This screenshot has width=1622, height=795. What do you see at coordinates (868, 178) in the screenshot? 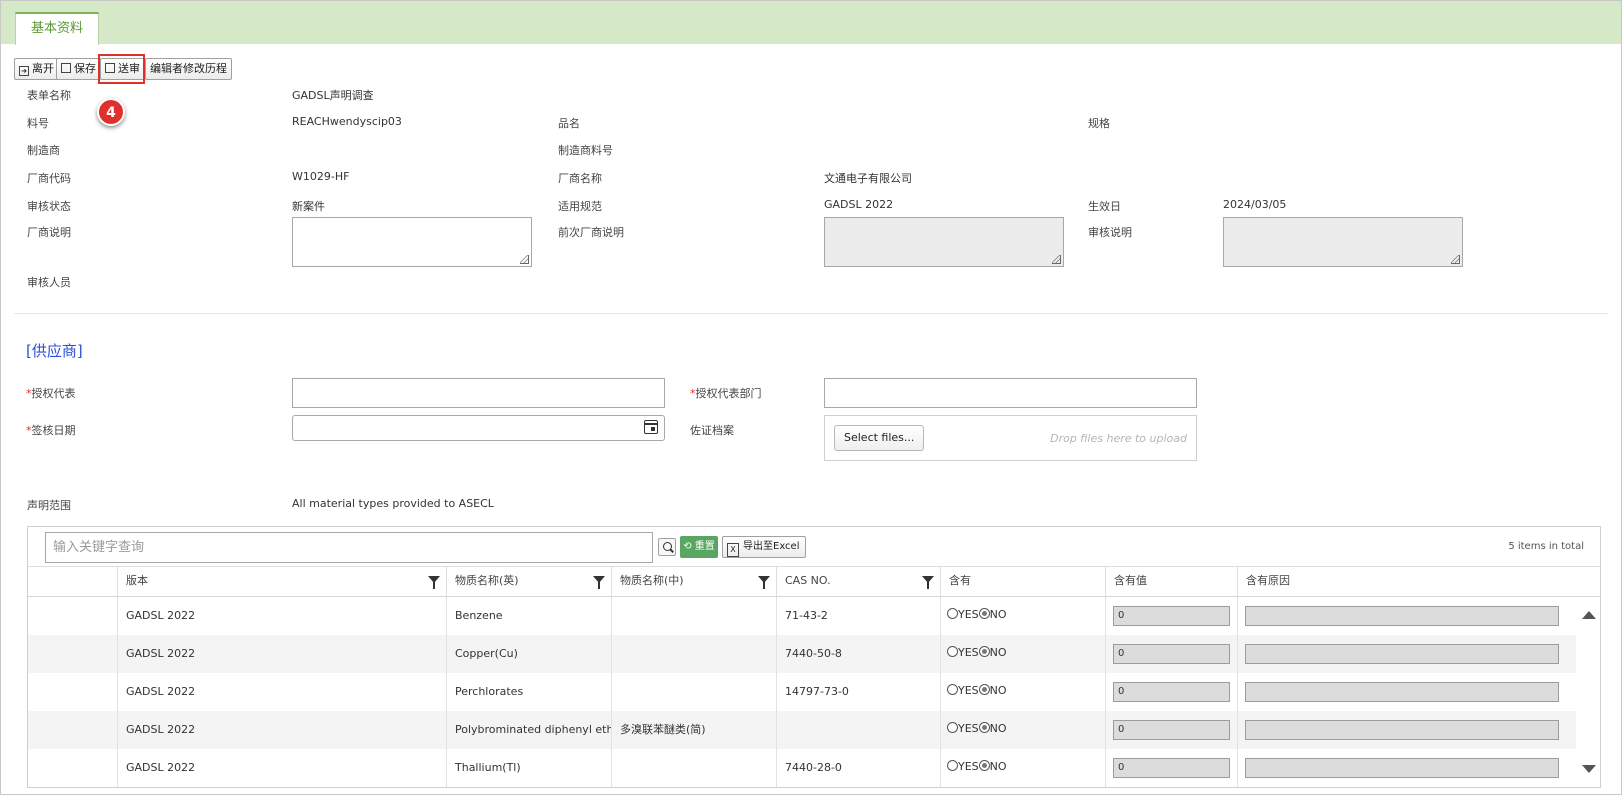
I see `vendor-name-value: 文通电子有限公司` at bounding box center [868, 178].